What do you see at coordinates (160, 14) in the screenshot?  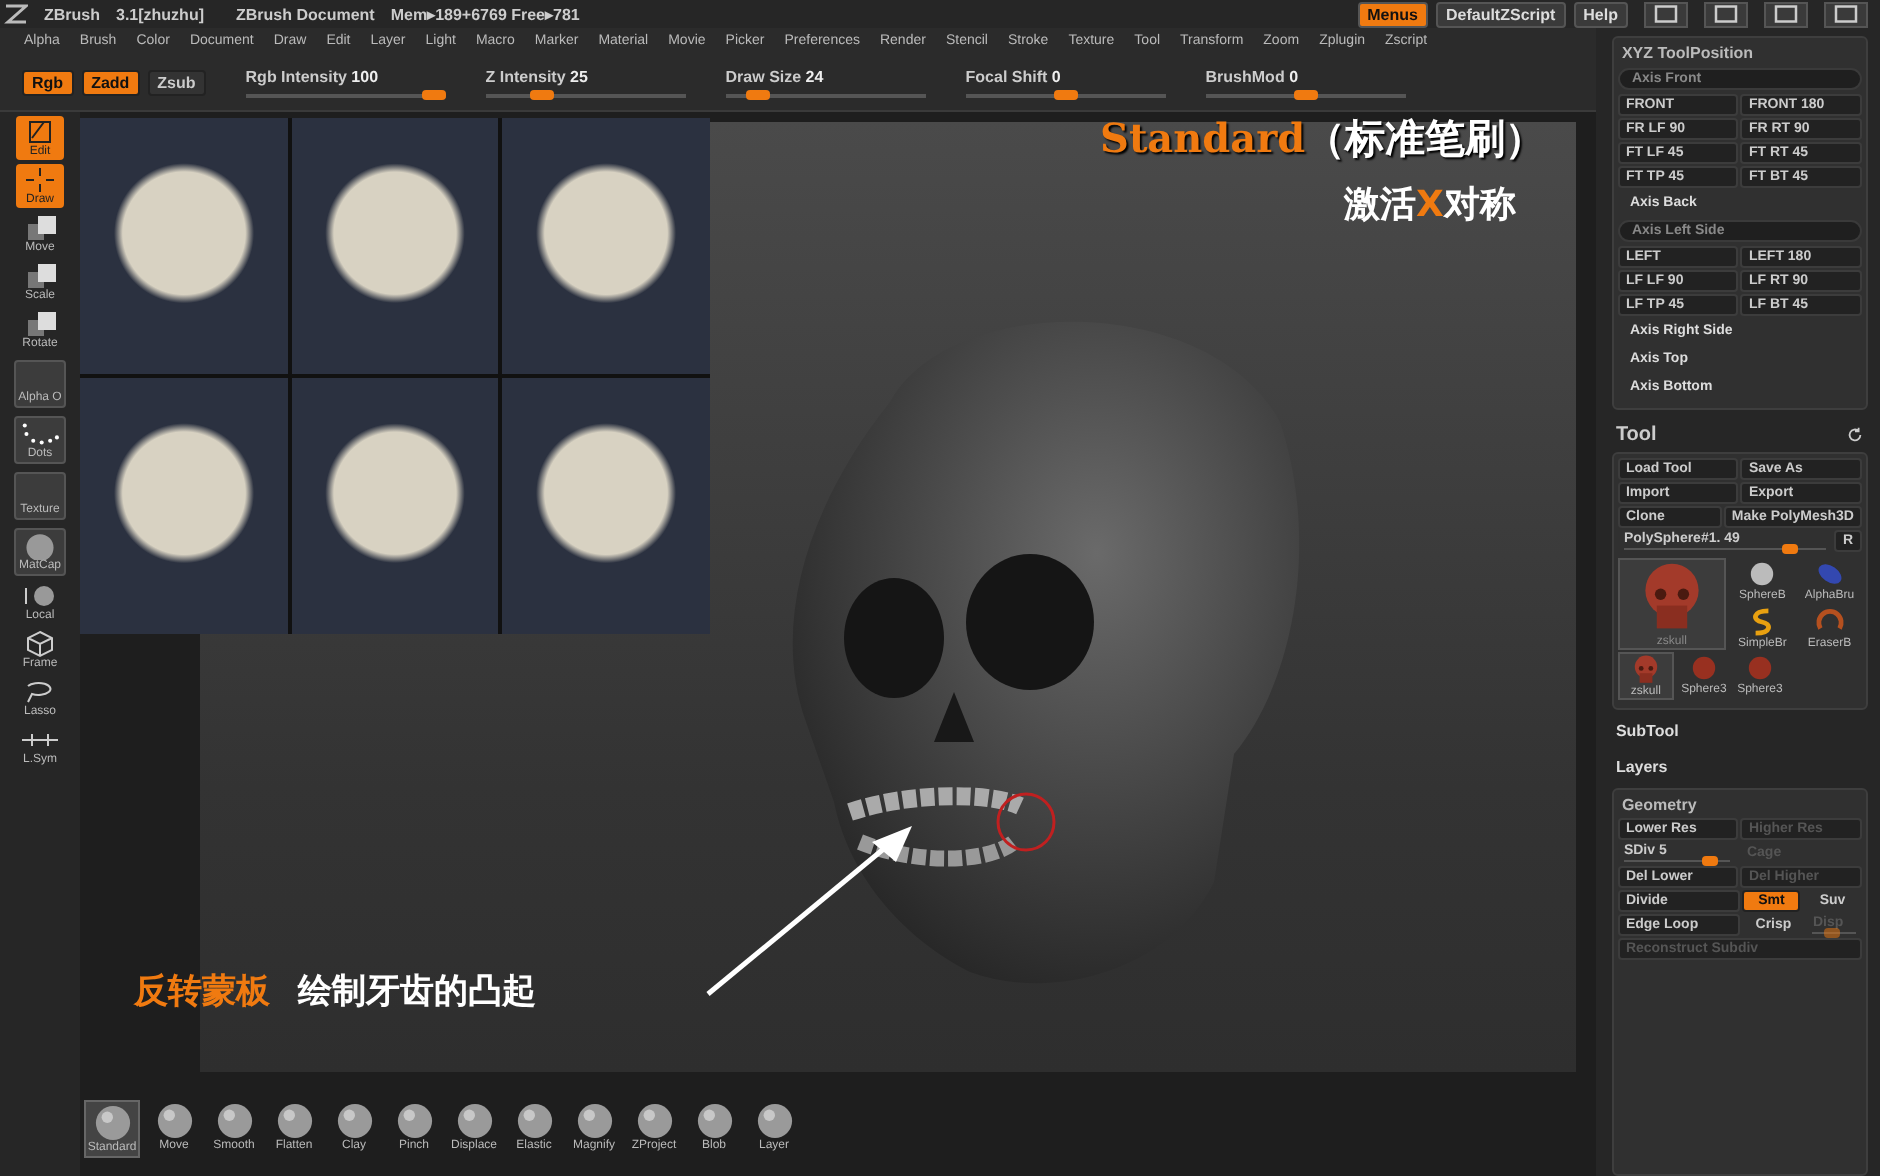 I see `app-version: 3.1[zhuzhu]` at bounding box center [160, 14].